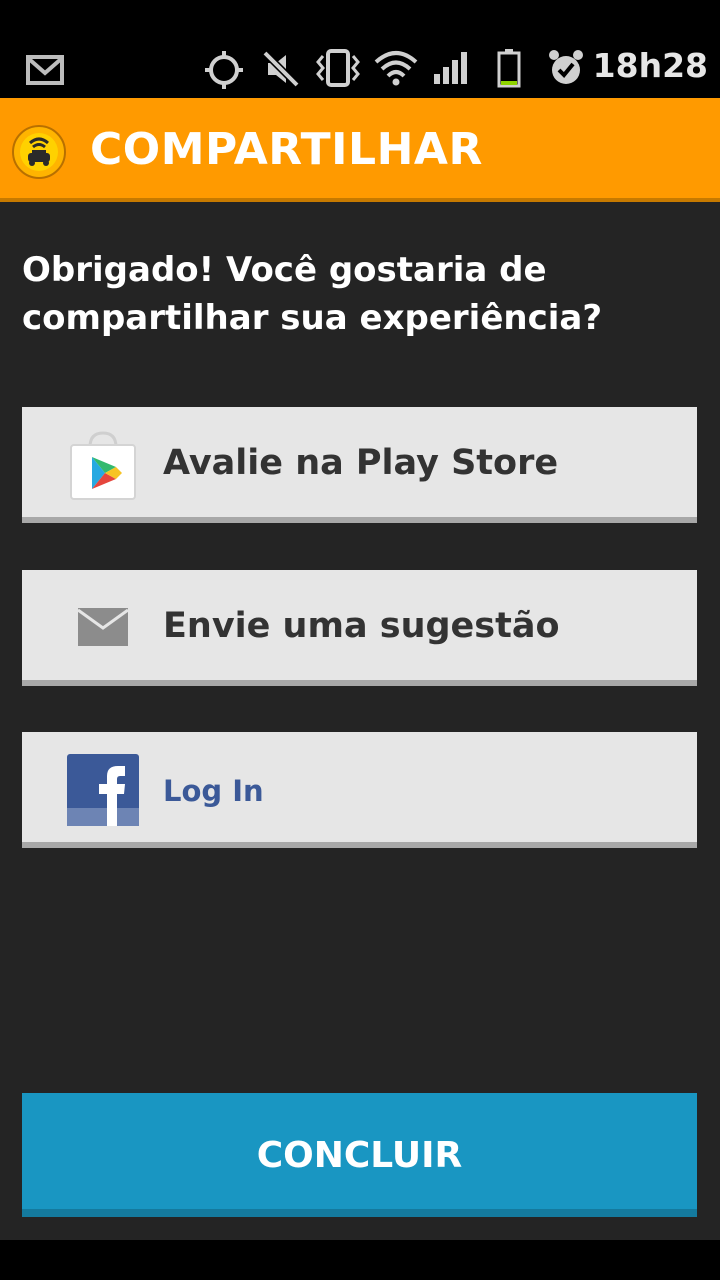 The height and width of the screenshot is (1280, 720). I want to click on gps-icon, so click(224, 70).